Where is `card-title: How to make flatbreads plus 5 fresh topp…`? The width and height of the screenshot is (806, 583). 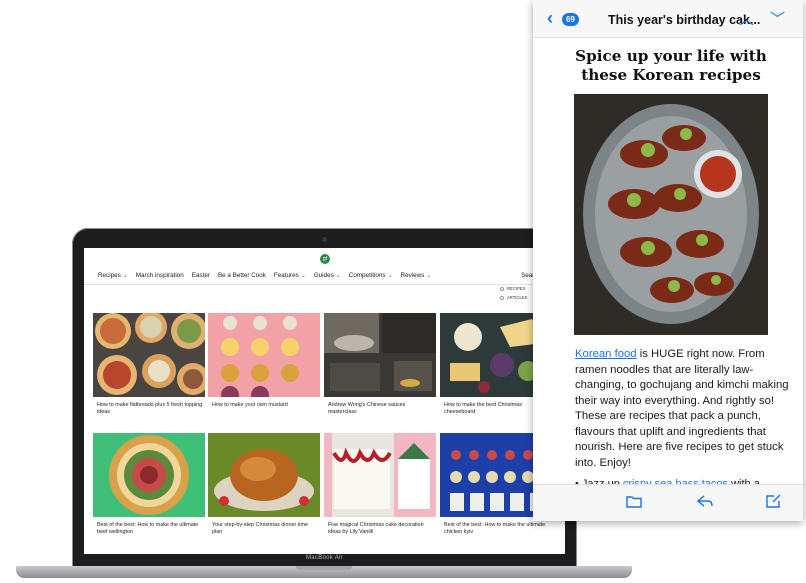
card-title: How to make flatbreads plus 5 fresh topp… is located at coordinates (149, 406).